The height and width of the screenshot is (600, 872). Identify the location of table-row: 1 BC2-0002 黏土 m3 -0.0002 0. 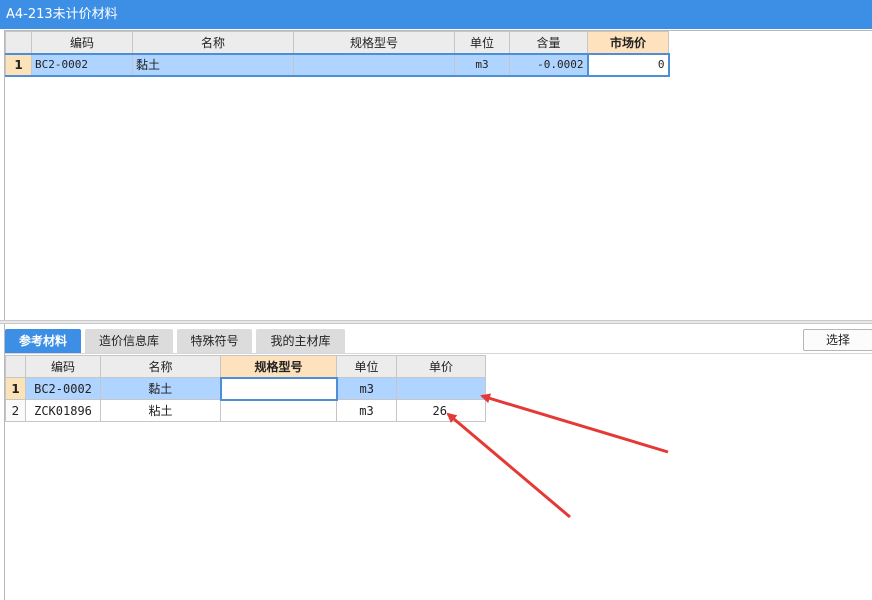
(337, 64).